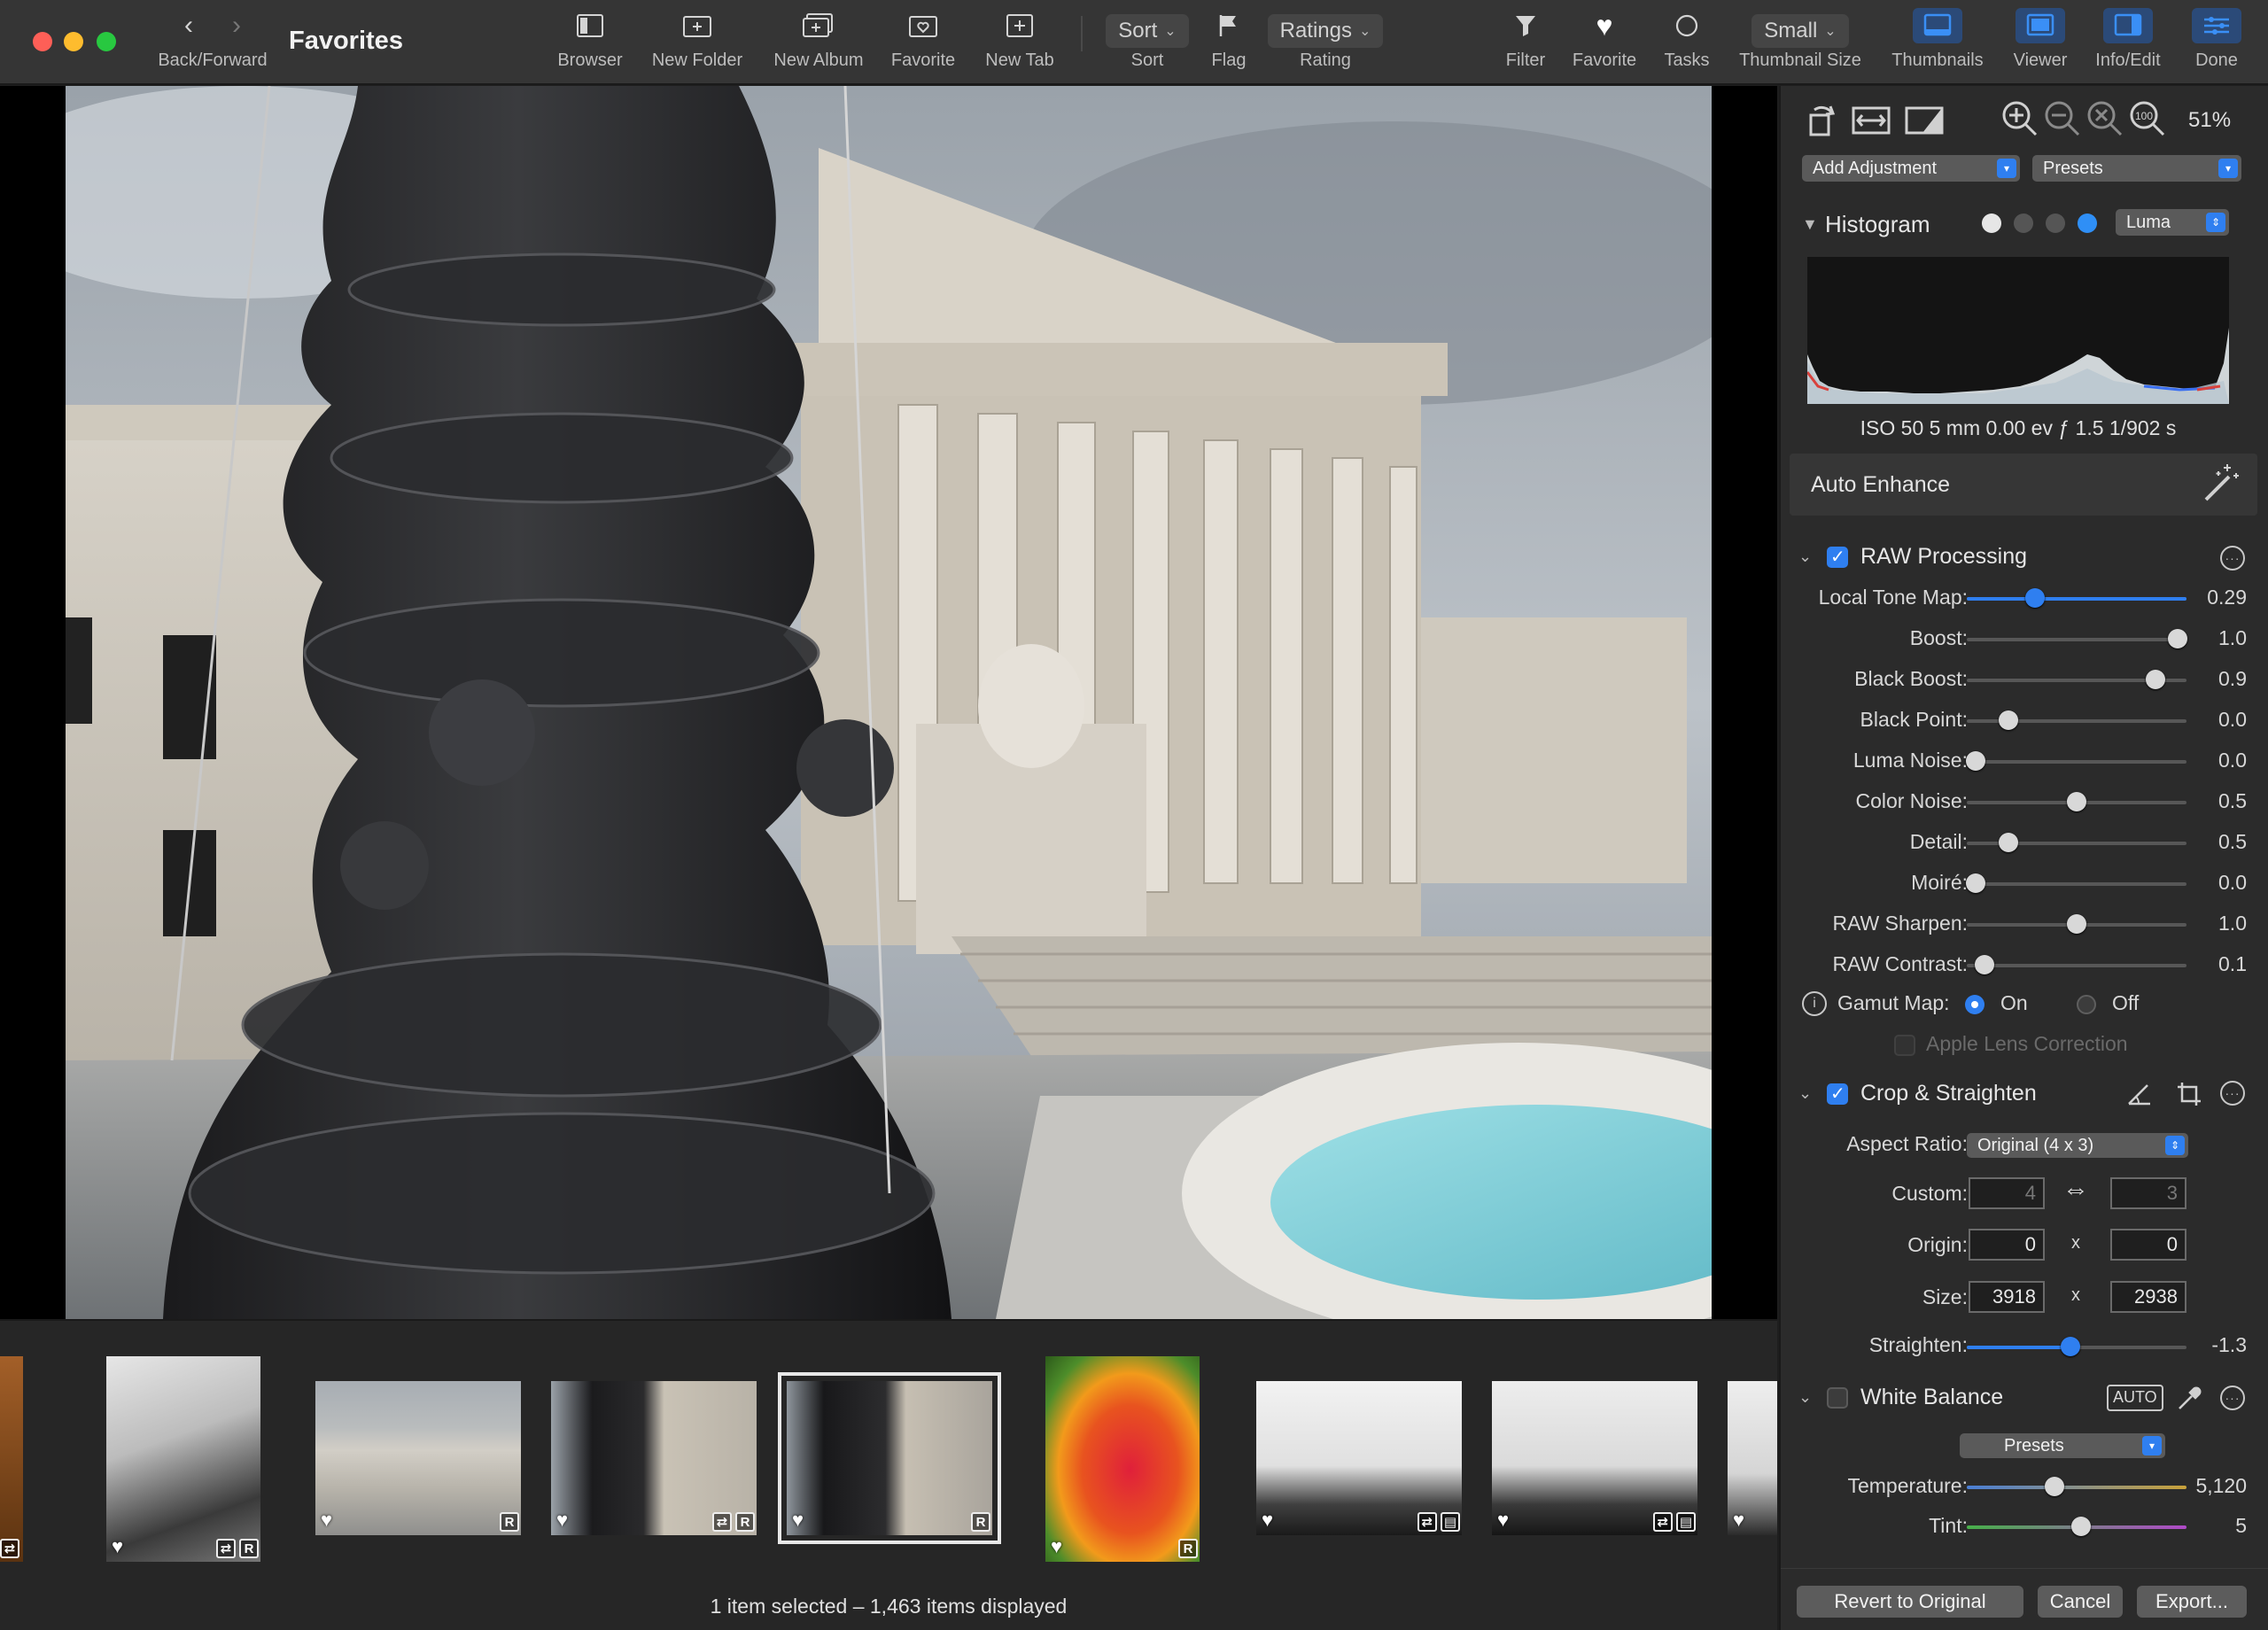 Image resolution: width=2268 pixels, height=1630 pixels. What do you see at coordinates (2007, 1245) in the screenshot?
I see `origin-x-field: 0` at bounding box center [2007, 1245].